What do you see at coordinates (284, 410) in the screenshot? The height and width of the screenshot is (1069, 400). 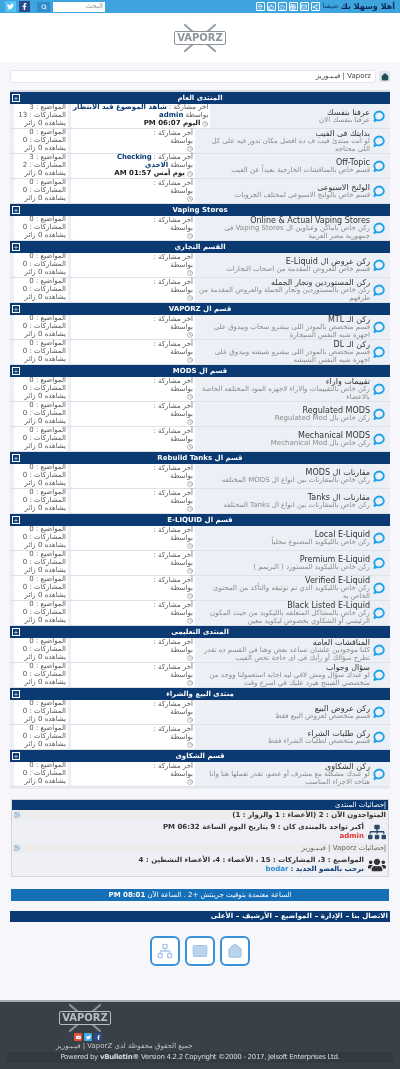 I see `forum-title: Regulated MODS` at bounding box center [284, 410].